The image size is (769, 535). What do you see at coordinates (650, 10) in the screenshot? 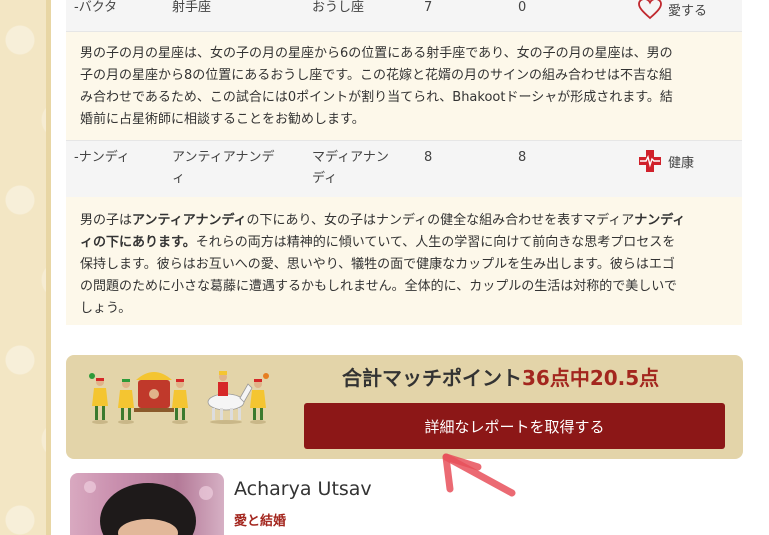
I see `heart-outline-icon` at bounding box center [650, 10].